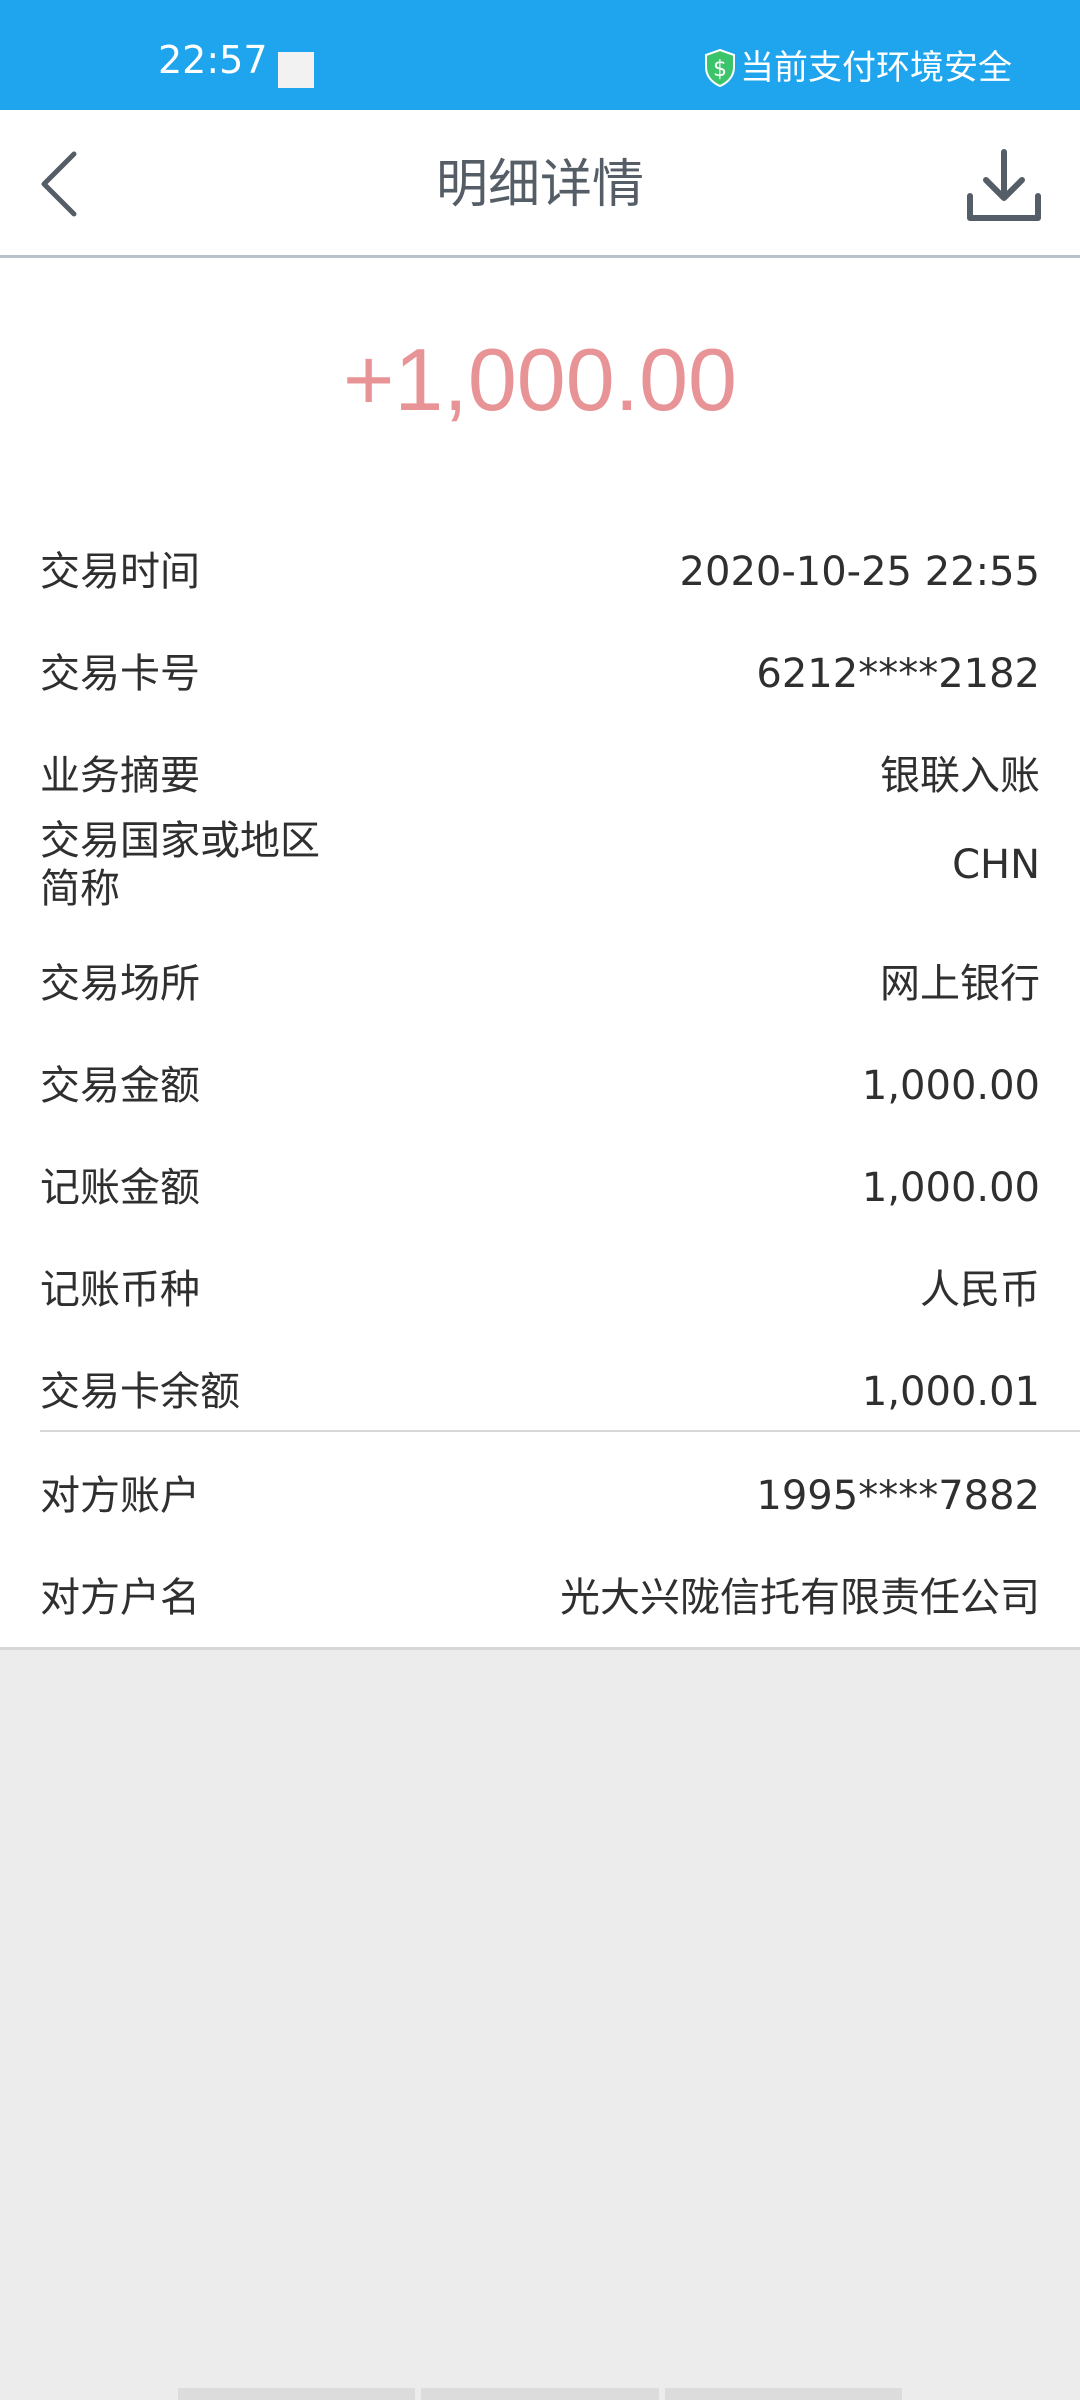  Describe the element at coordinates (540, 1392) in the screenshot. I see `detail-row-card-balance: 交易卡余额 1,000.01` at that location.